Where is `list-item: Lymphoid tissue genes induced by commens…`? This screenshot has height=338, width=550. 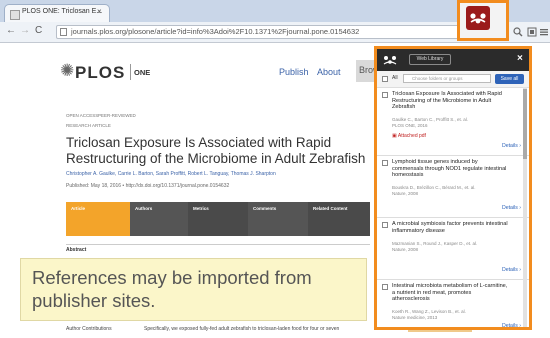 list-item: Lymphoid tissue genes induced by commens… is located at coordinates (453, 186).